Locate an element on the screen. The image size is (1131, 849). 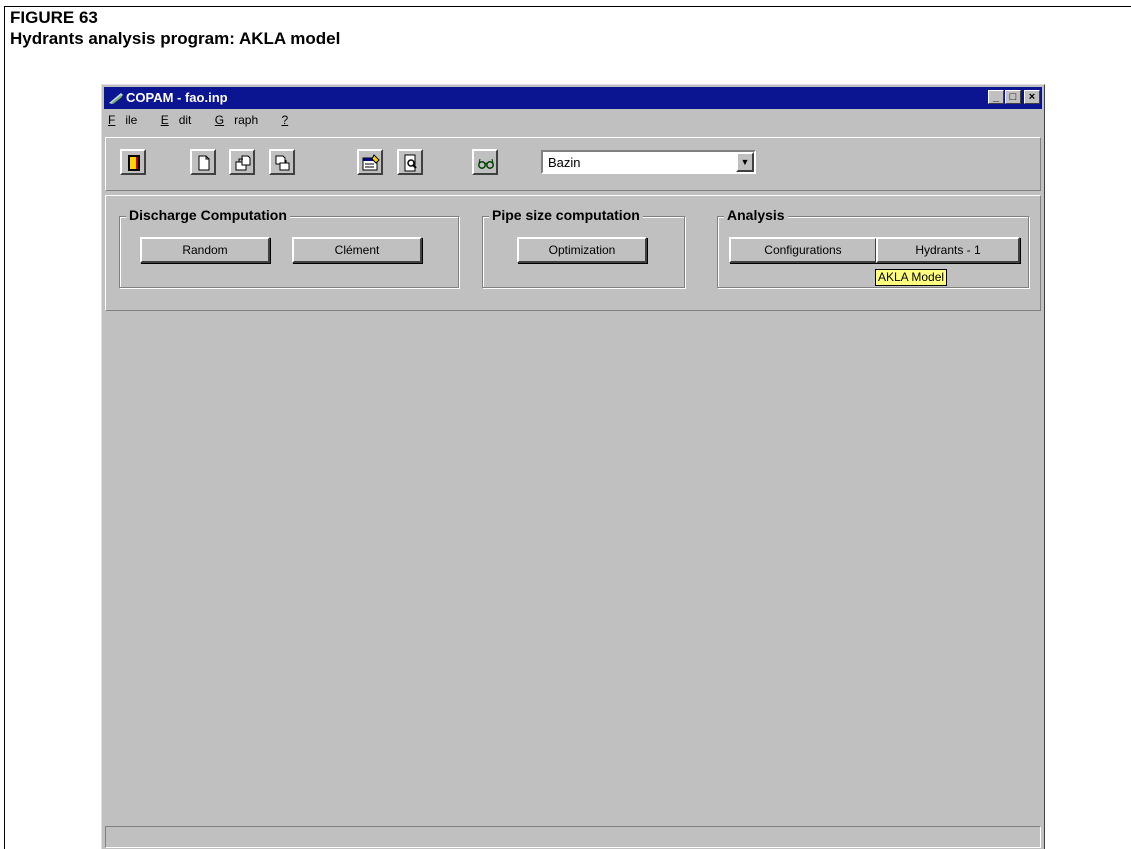
edit-data-button is located at coordinates (370, 162).